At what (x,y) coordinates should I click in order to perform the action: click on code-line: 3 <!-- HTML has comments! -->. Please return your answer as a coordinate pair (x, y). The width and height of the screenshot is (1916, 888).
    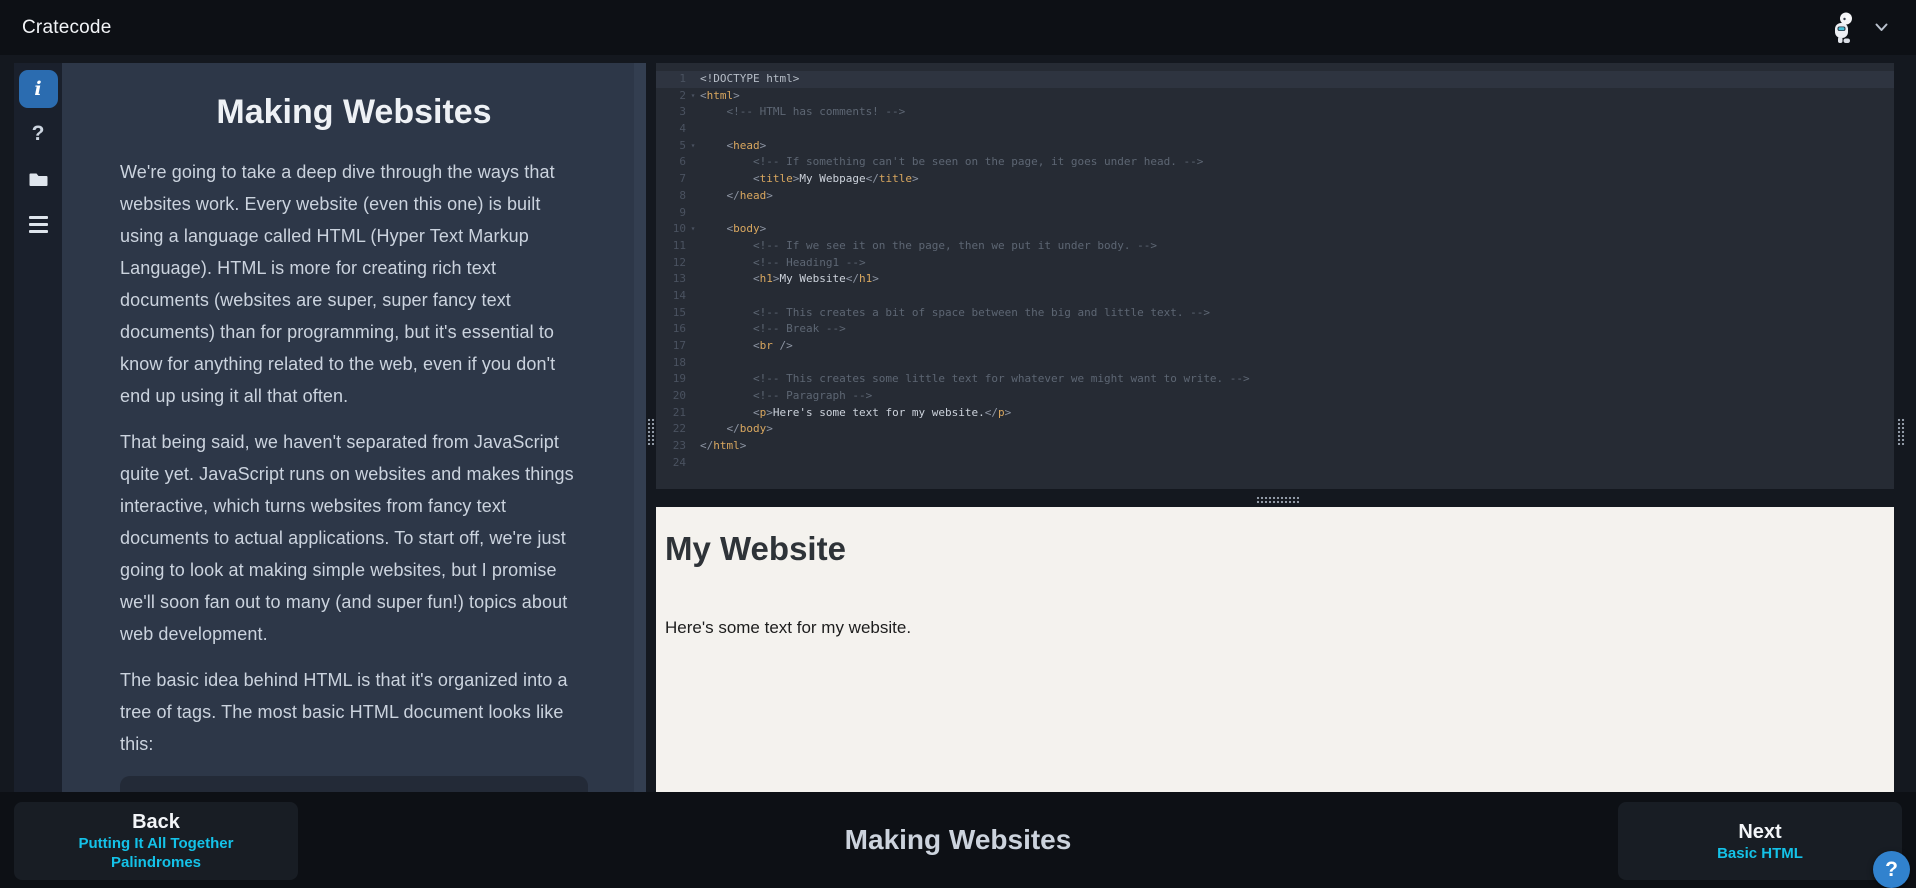
    Looking at the image, I should click on (1275, 112).